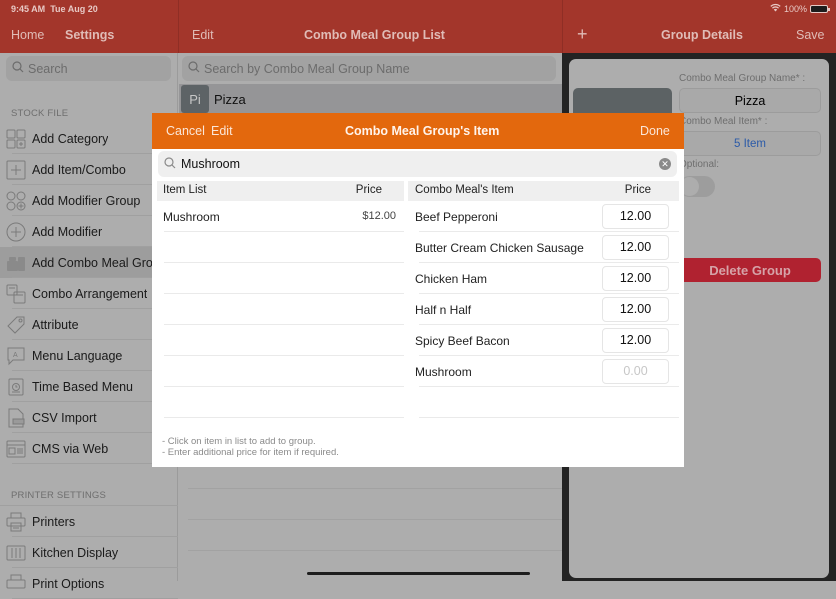  I want to click on sidebar-item-print-options: Print Options, so click(89, 583).